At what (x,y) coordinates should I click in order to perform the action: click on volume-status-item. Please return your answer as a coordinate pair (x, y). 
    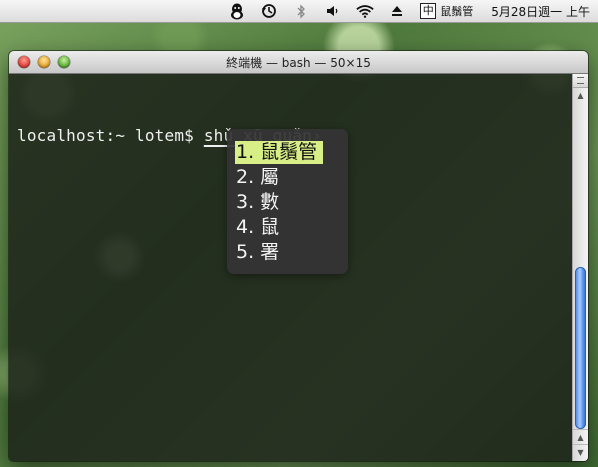
    Looking at the image, I should click on (333, 11).